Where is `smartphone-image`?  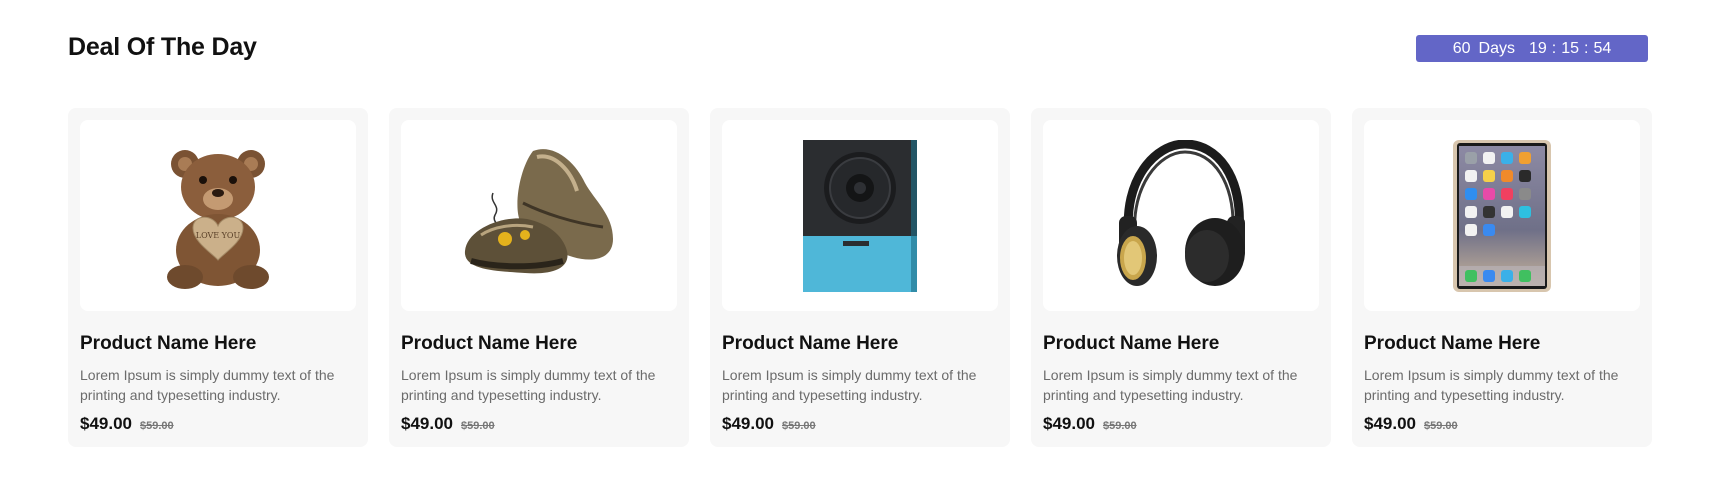
smartphone-image is located at coordinates (1502, 215).